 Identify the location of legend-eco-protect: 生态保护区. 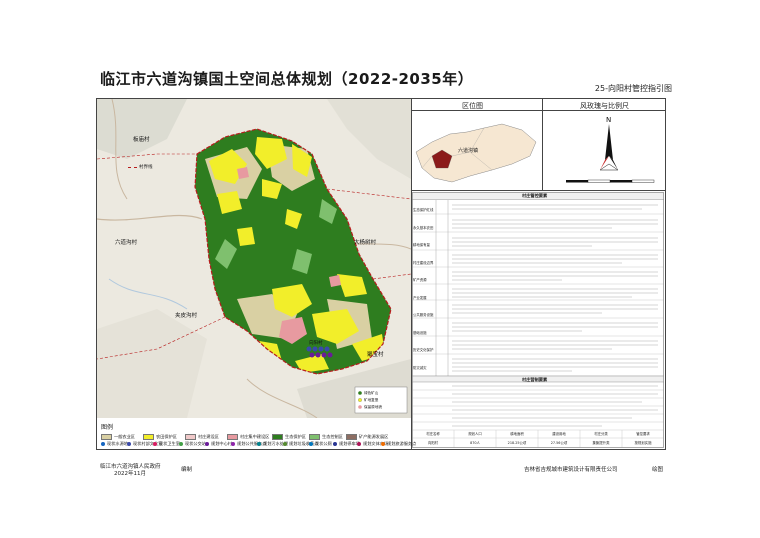
(289, 437).